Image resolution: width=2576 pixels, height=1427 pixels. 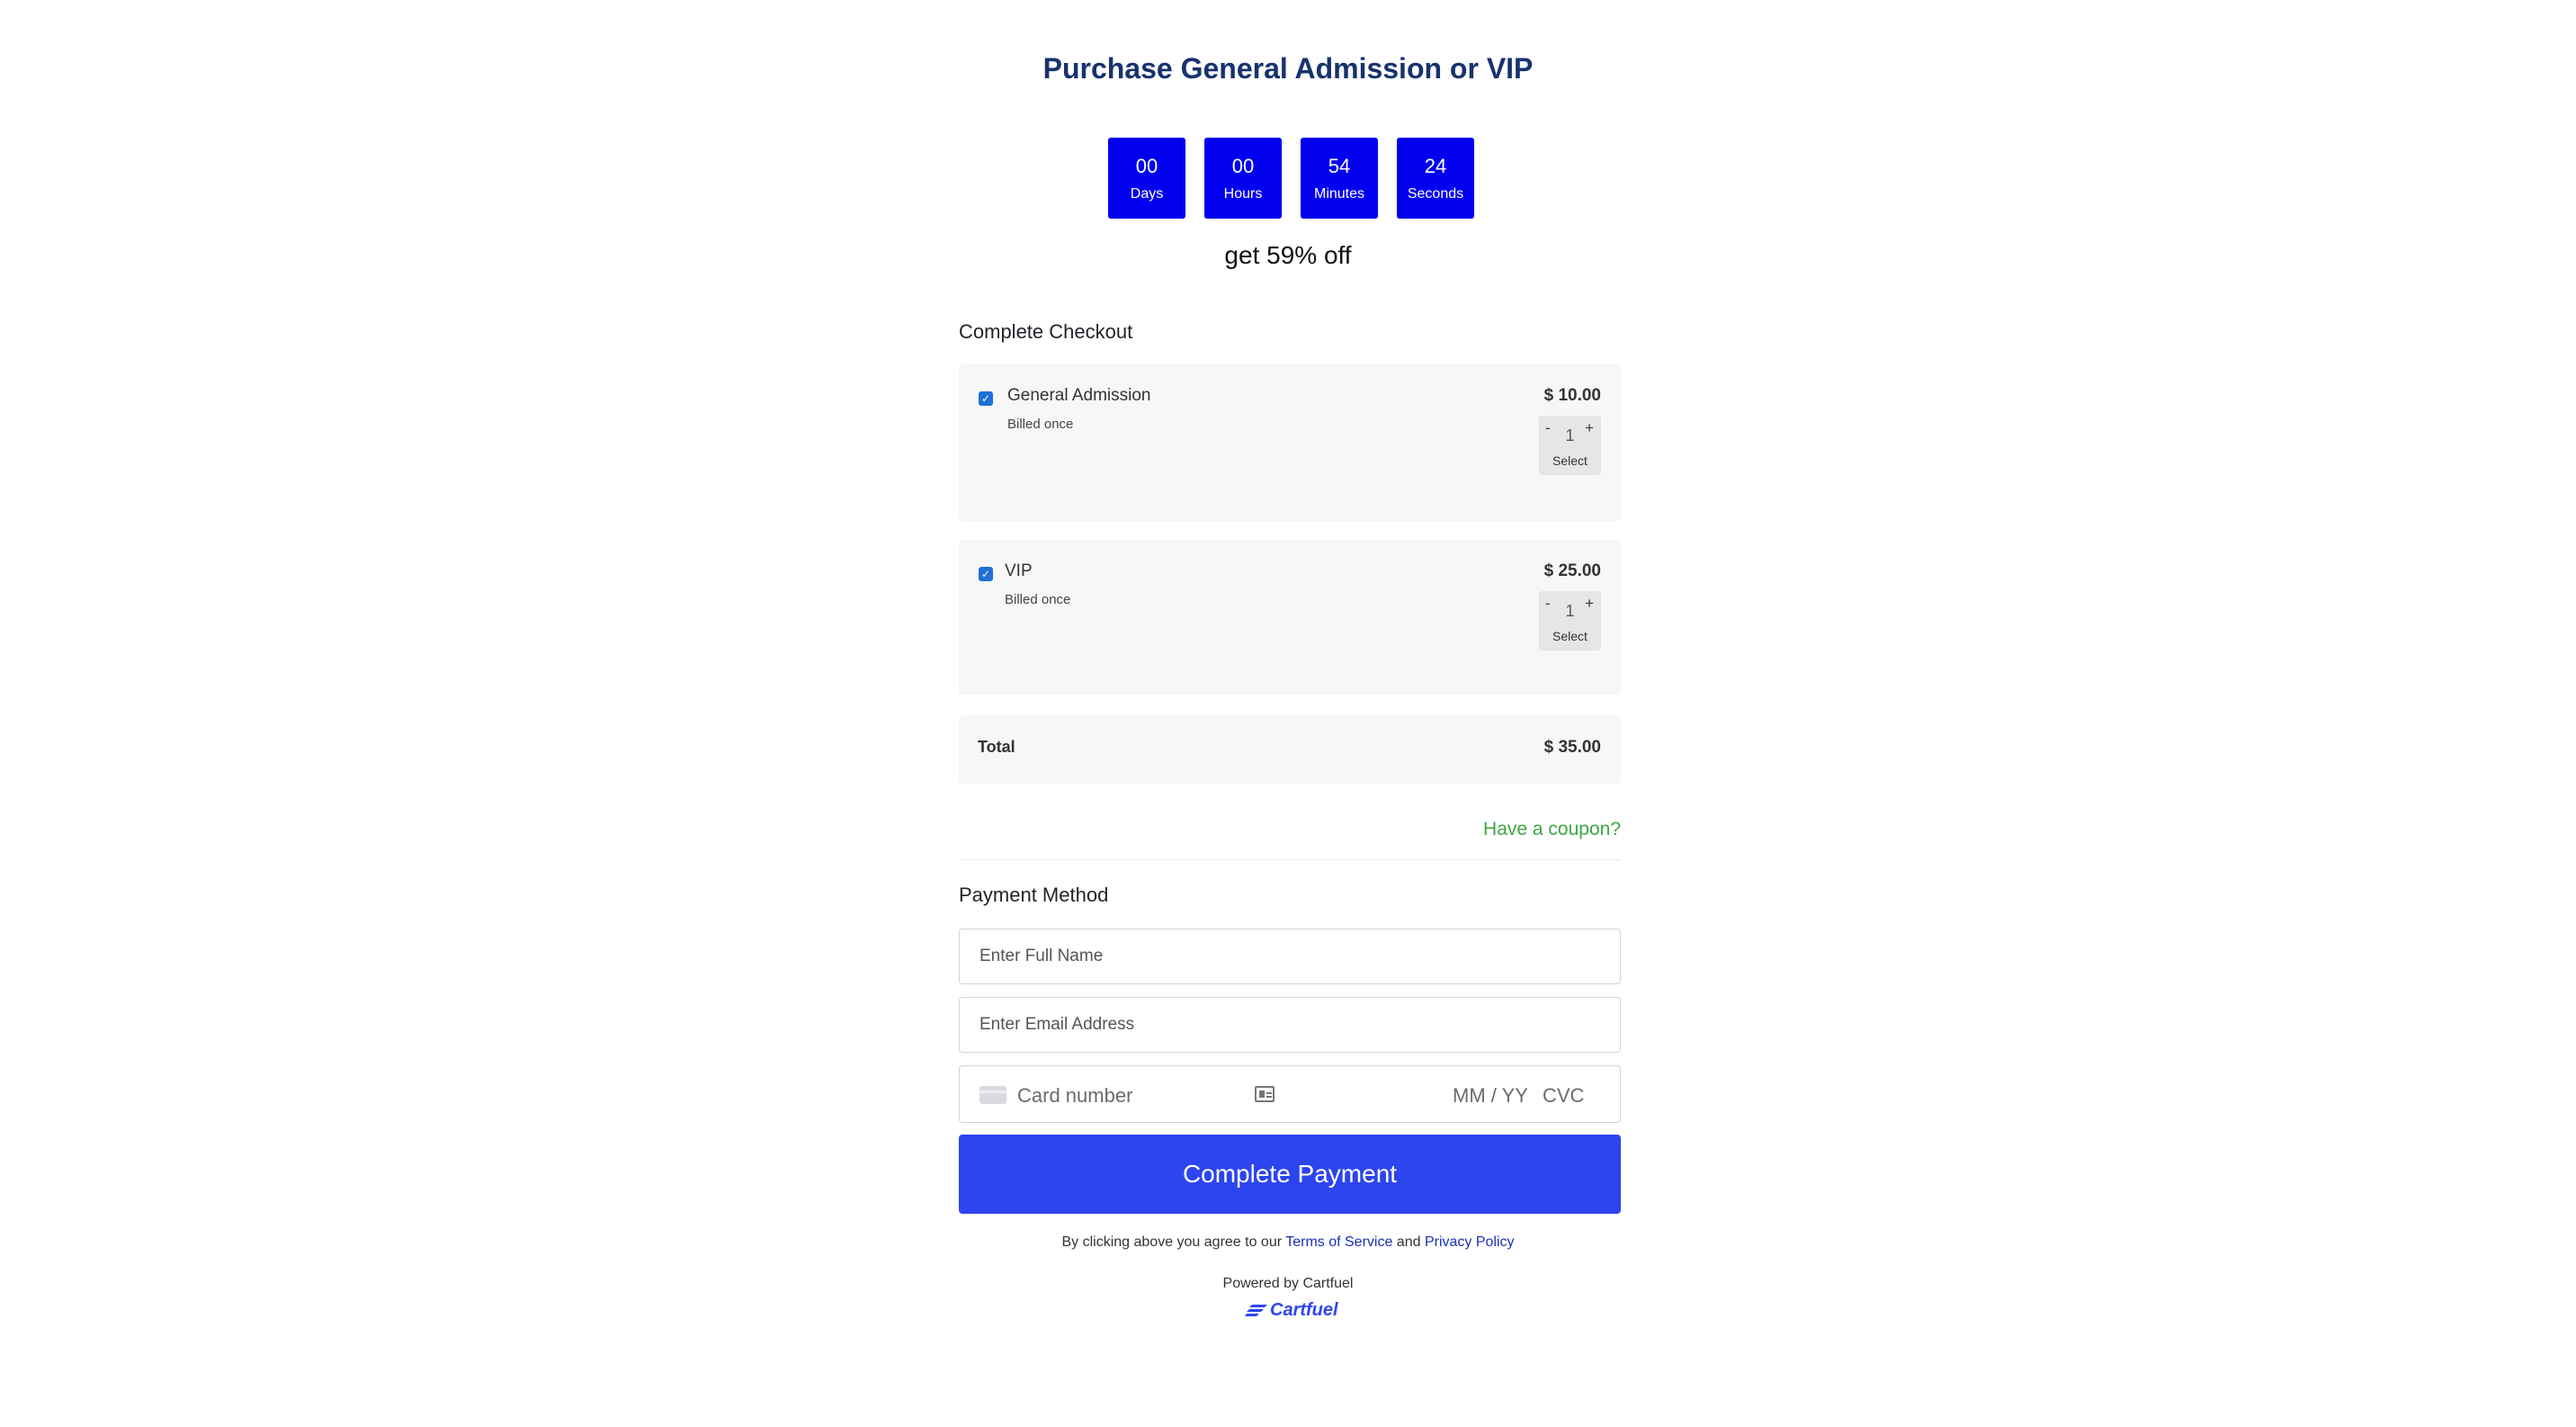 I want to click on page-title: Purchase General Admission or VIP, so click(x=1288, y=68).